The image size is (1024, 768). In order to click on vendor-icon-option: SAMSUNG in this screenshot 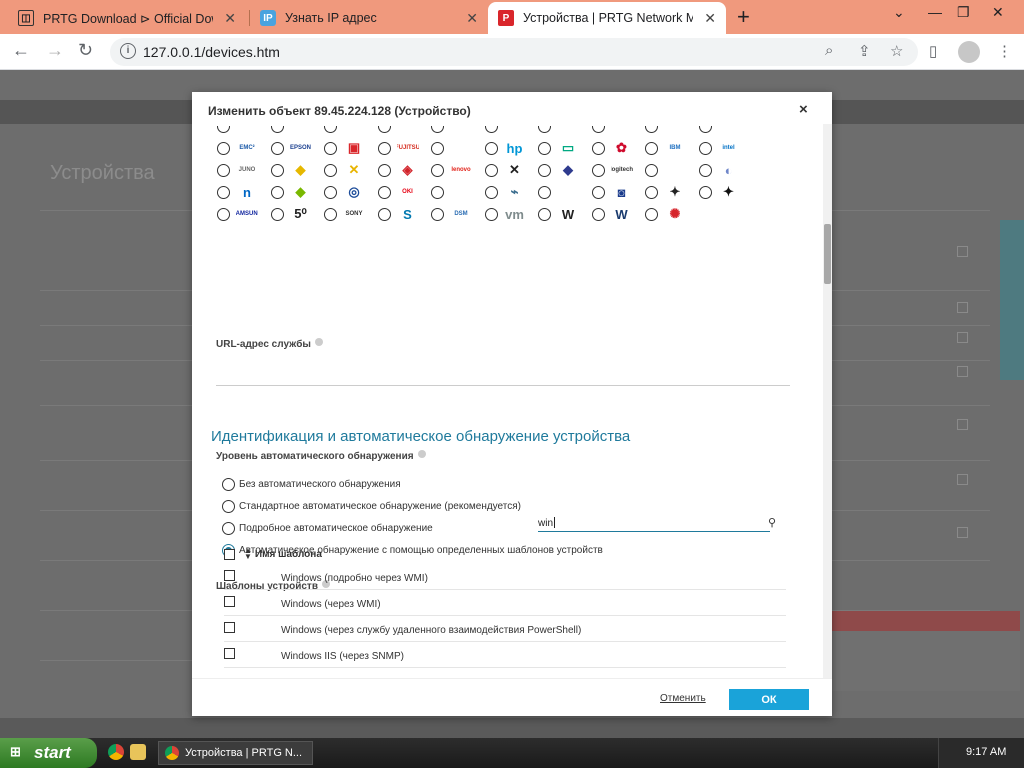, I will do `click(239, 214)`.